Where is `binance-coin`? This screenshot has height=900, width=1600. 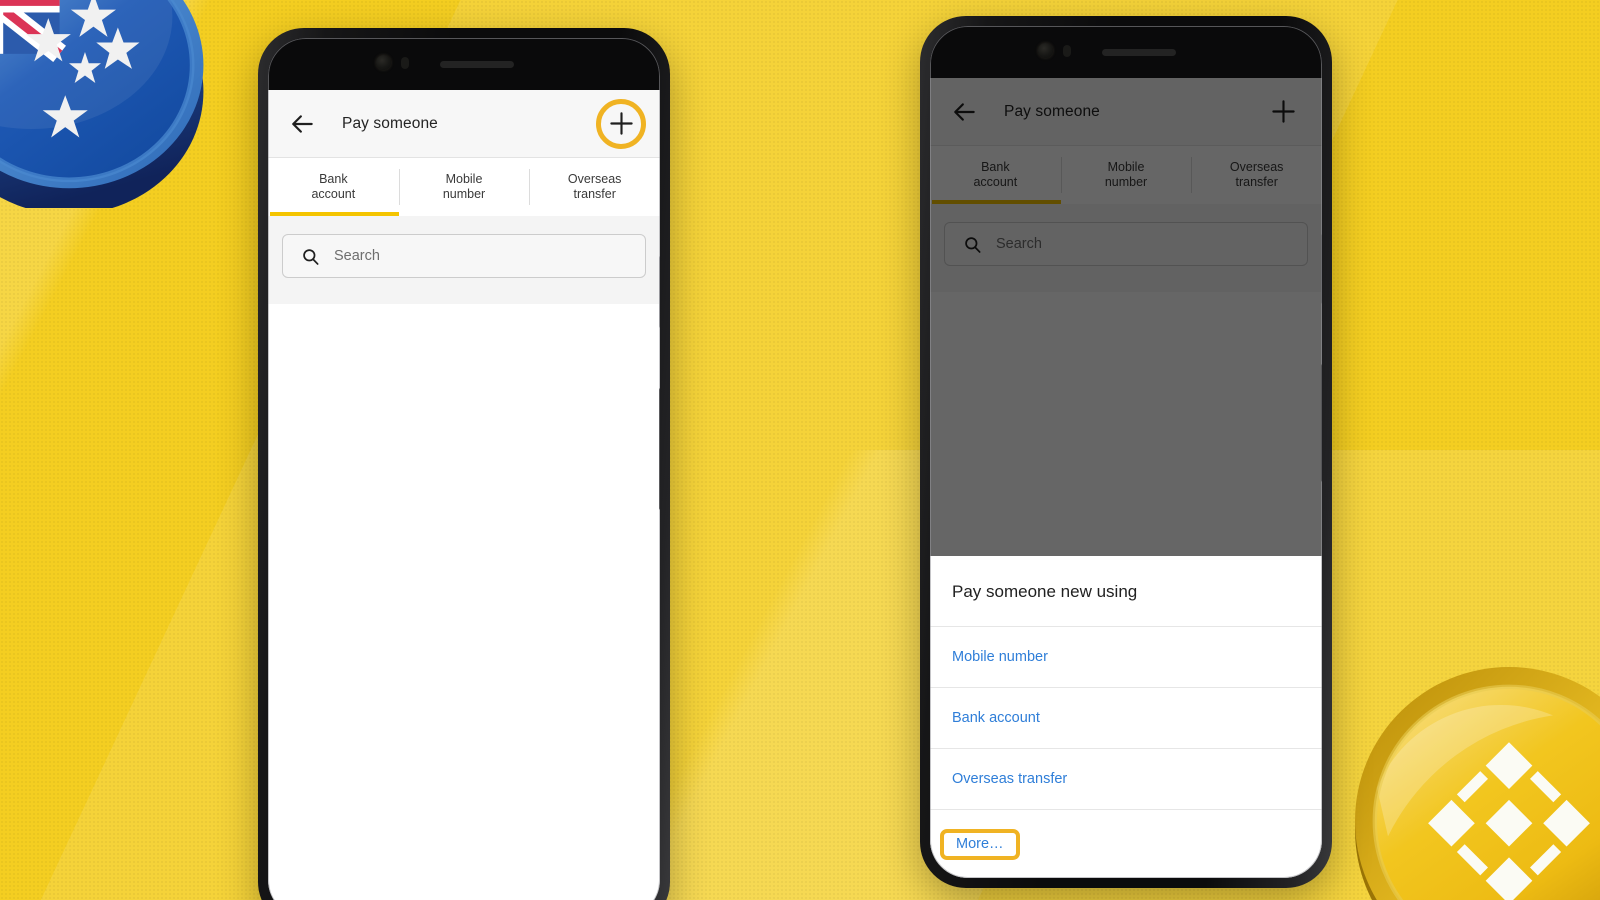
binance-coin is located at coordinates (1477, 783).